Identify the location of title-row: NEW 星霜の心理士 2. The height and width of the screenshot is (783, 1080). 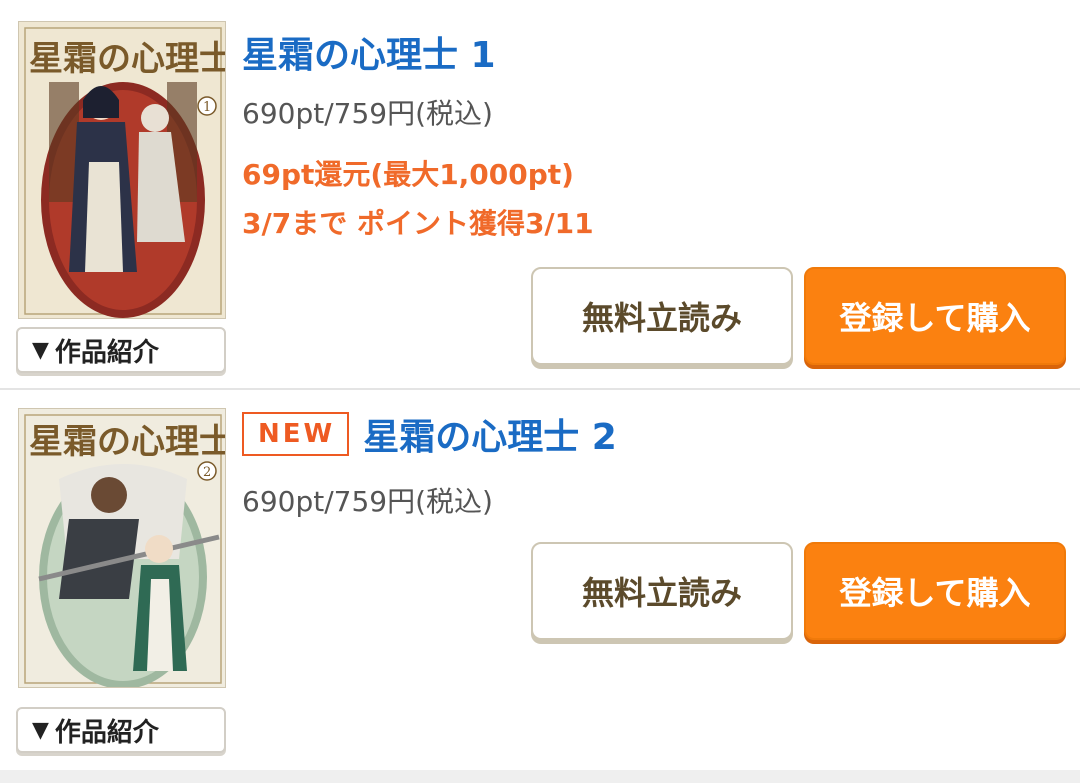
(429, 434).